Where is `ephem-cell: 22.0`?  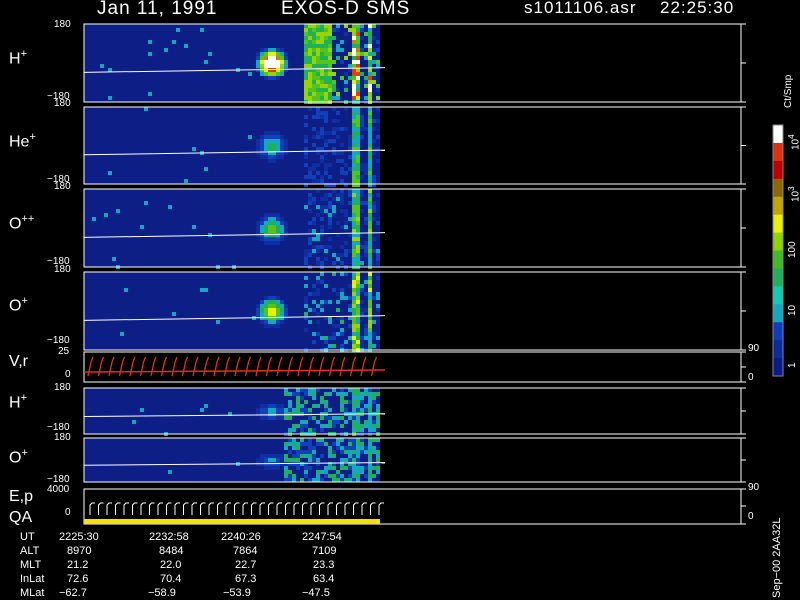
ephem-cell: 22.0 is located at coordinates (171, 565).